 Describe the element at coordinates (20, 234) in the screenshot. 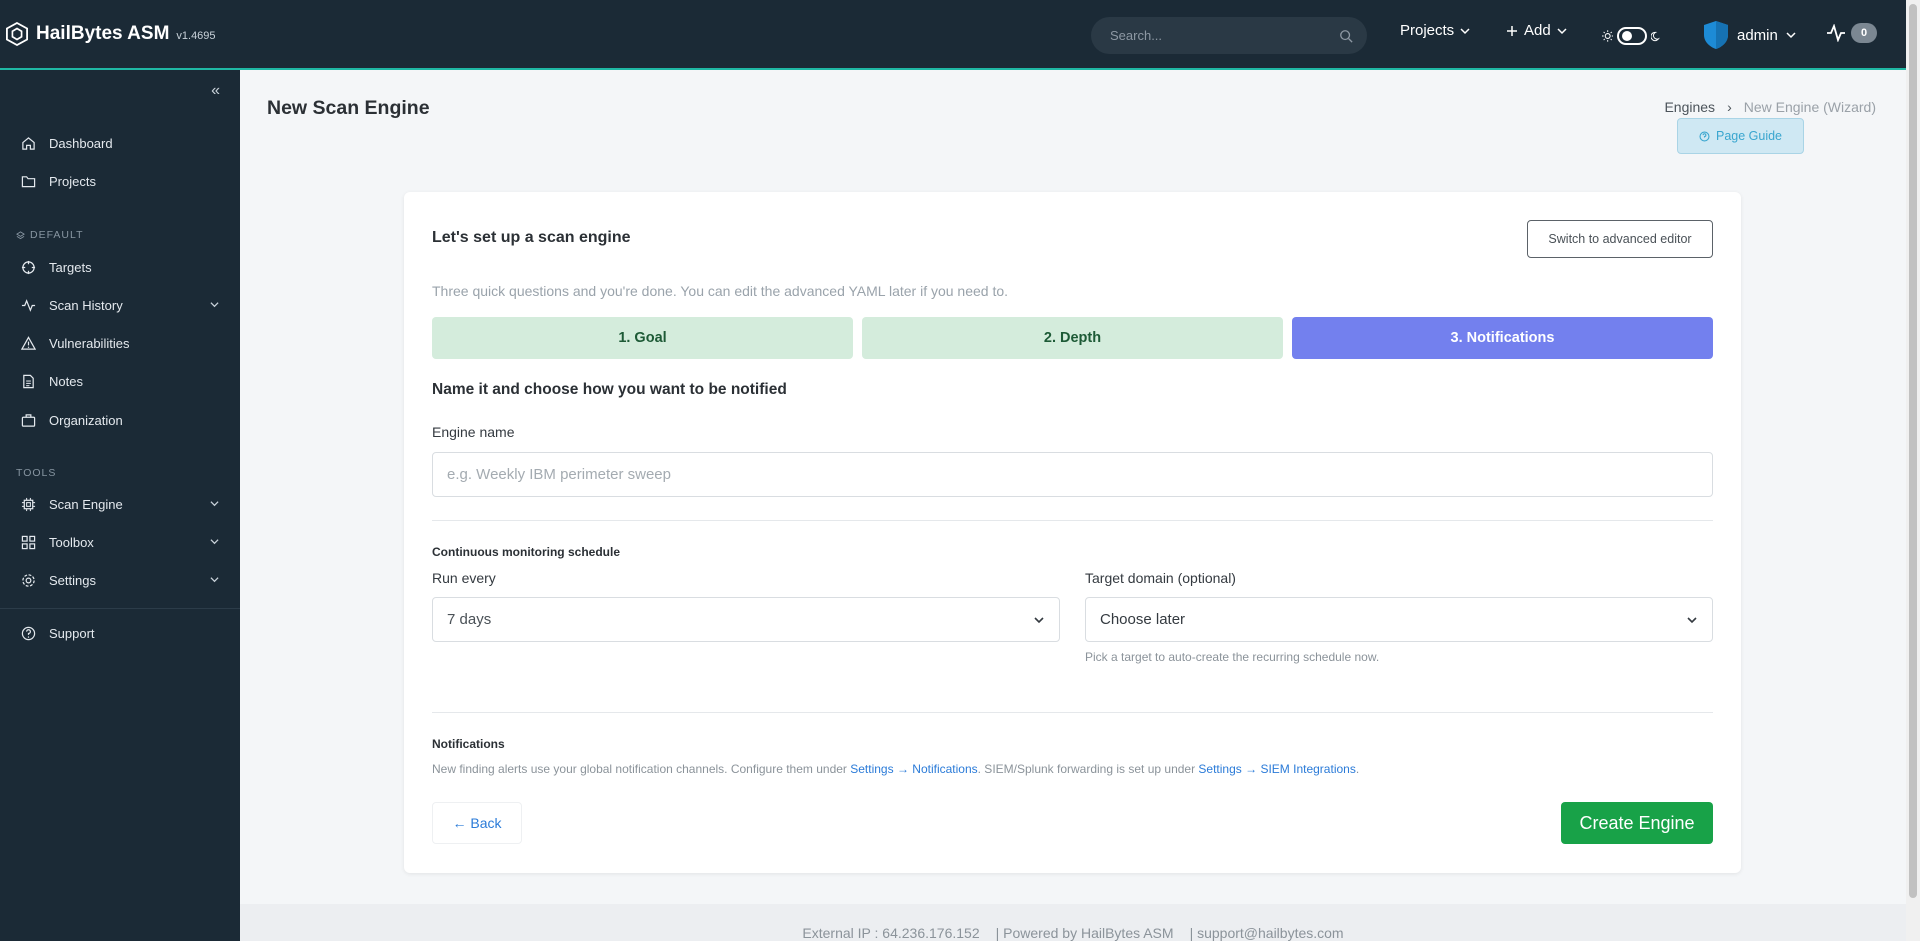

I see `layers-icon` at that location.